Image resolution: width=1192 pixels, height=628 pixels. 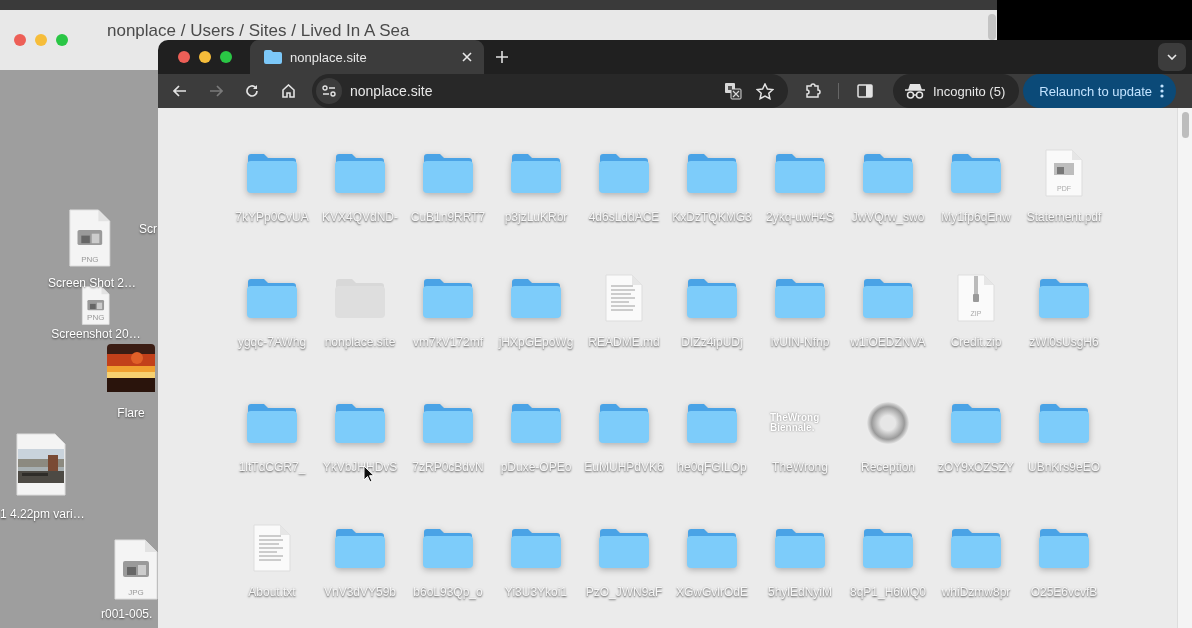 I want to click on browser-tab: nonplace.site, so click(x=367, y=57).